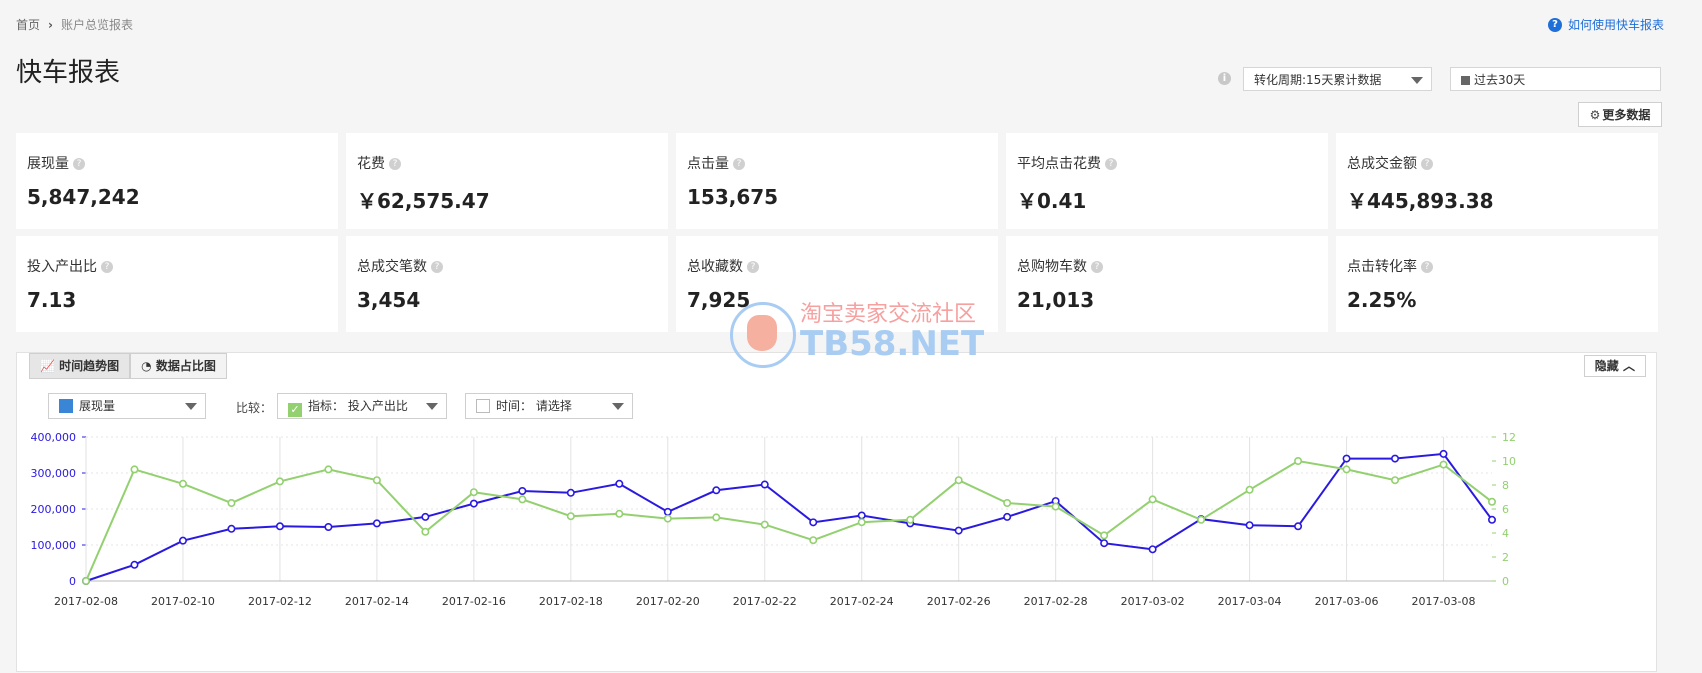 The width and height of the screenshot is (1702, 673). Describe the element at coordinates (1615, 25) in the screenshot. I see `help-link-label: 如何使用快车报表` at that location.